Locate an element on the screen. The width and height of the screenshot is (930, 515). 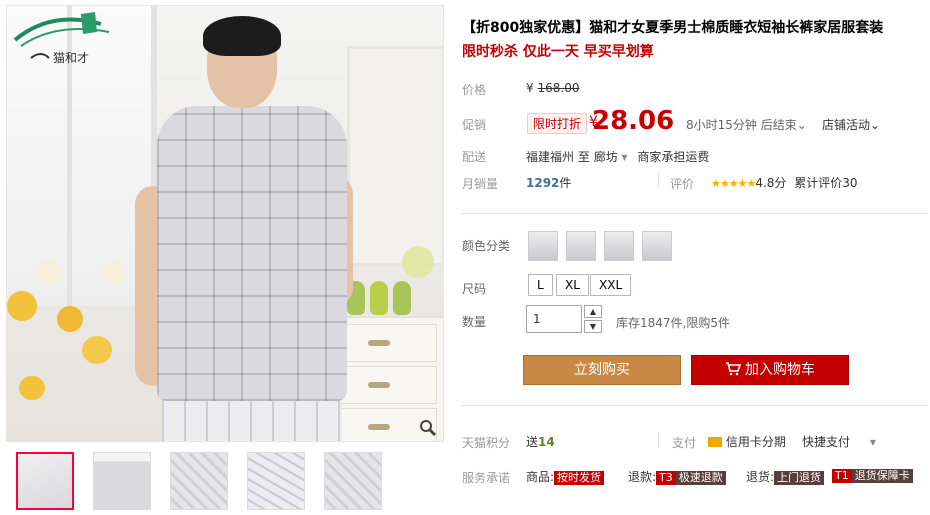
shipping-info: 福建福州 至 廊坊 ▾ 商家承担运费 is located at coordinates (618, 157).